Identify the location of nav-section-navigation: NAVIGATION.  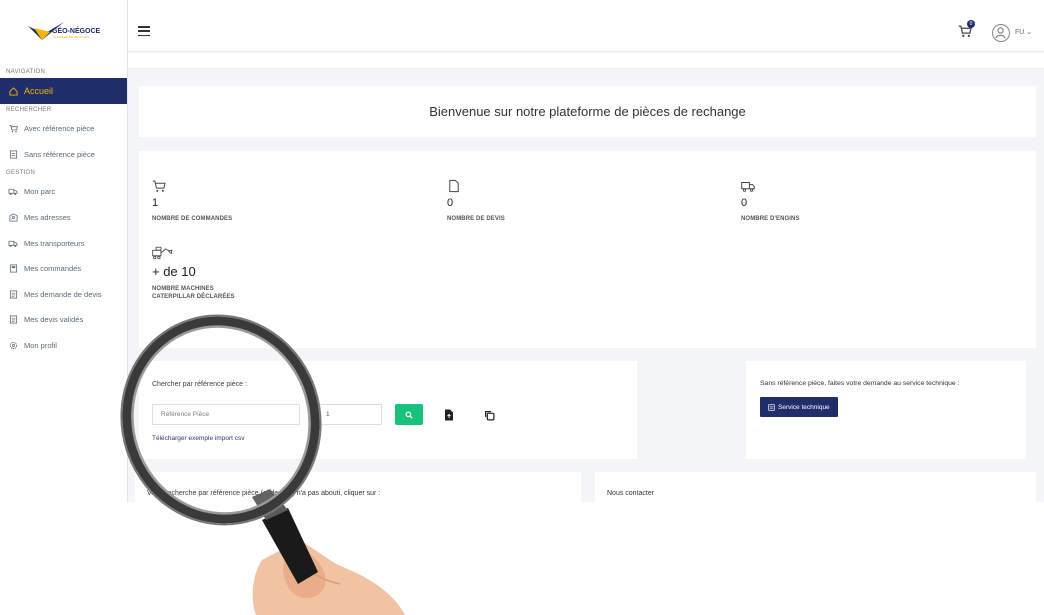
(26, 72).